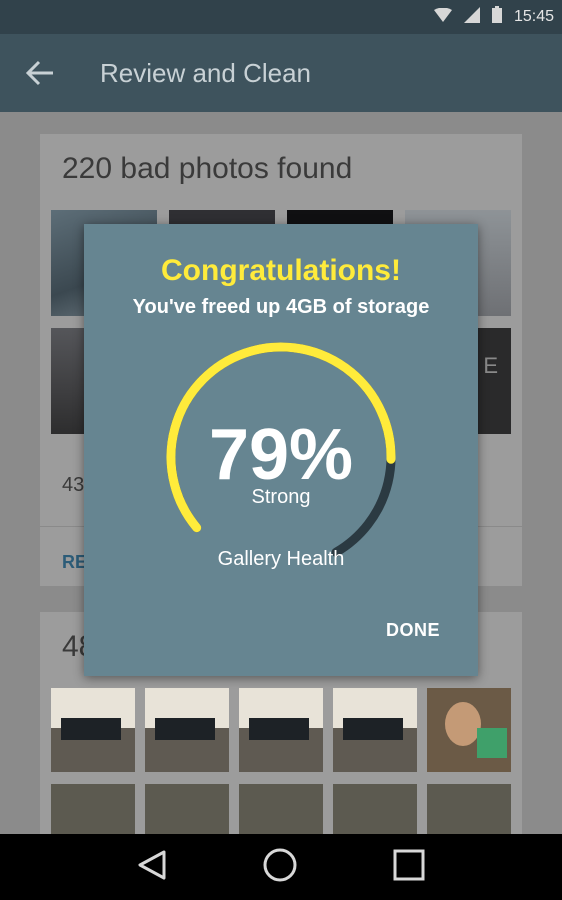 This screenshot has height=900, width=562. What do you see at coordinates (152, 867) in the screenshot?
I see `back-triangle-icon` at bounding box center [152, 867].